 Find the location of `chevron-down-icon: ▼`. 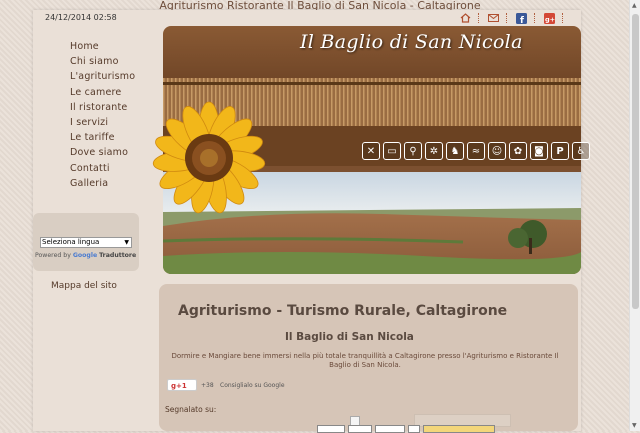

chevron-down-icon: ▼ is located at coordinates (126, 242).